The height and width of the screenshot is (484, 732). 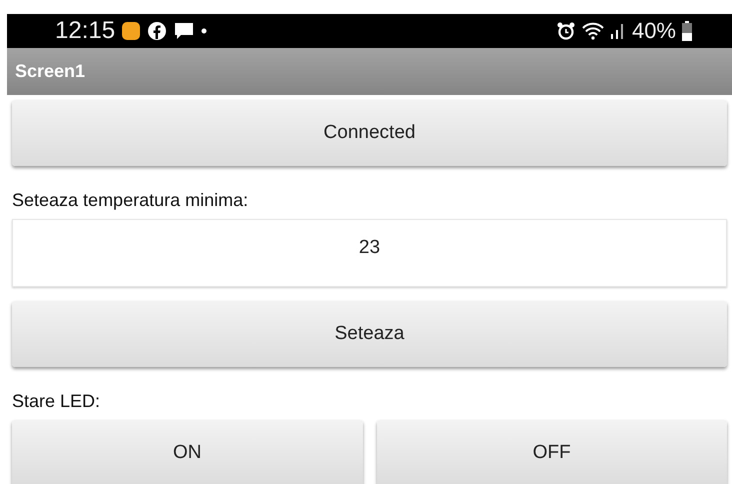 What do you see at coordinates (131, 200) in the screenshot?
I see `field-label: Seteaza temperatura minima:` at bounding box center [131, 200].